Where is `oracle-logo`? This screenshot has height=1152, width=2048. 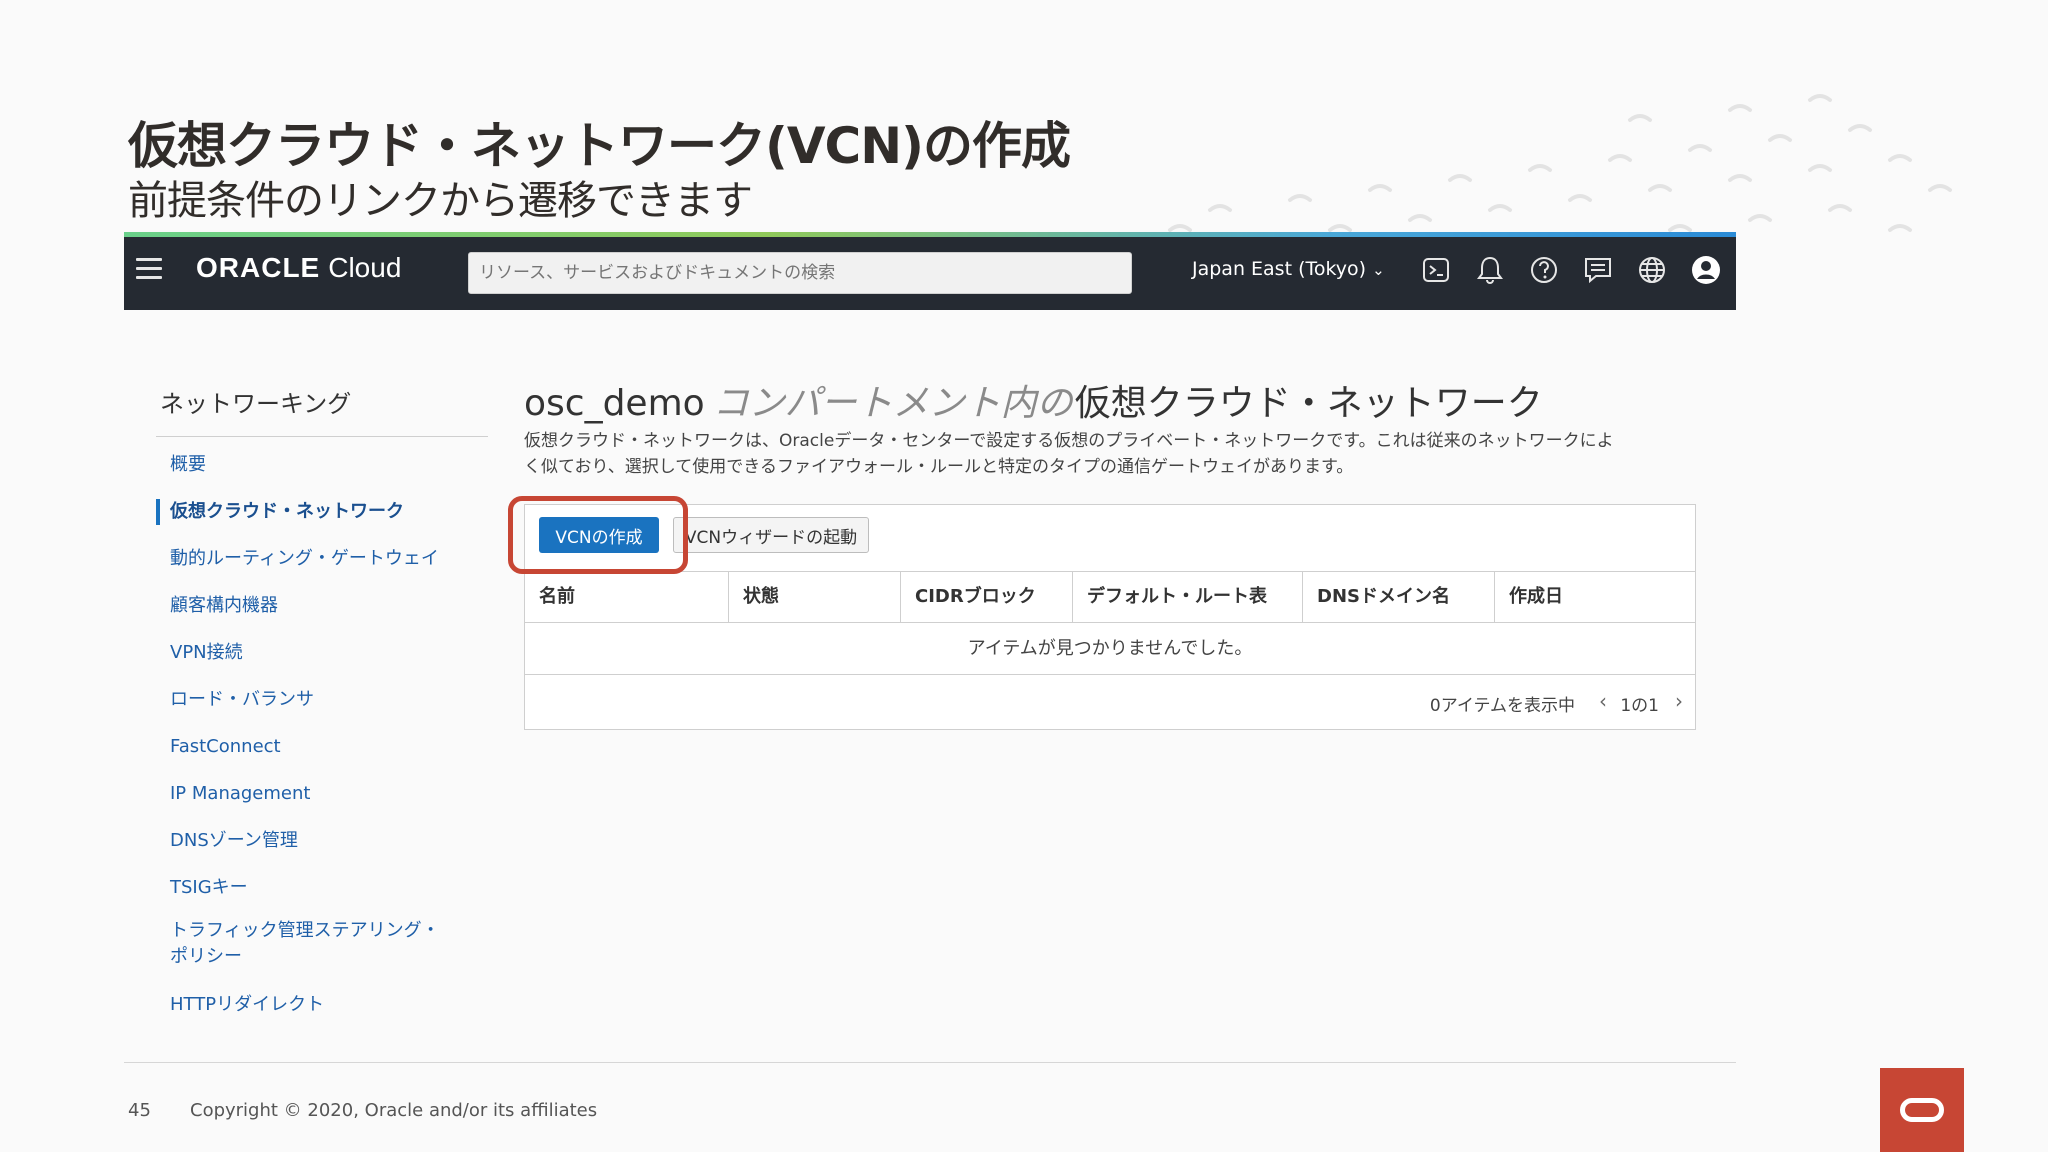 oracle-logo is located at coordinates (1922, 1110).